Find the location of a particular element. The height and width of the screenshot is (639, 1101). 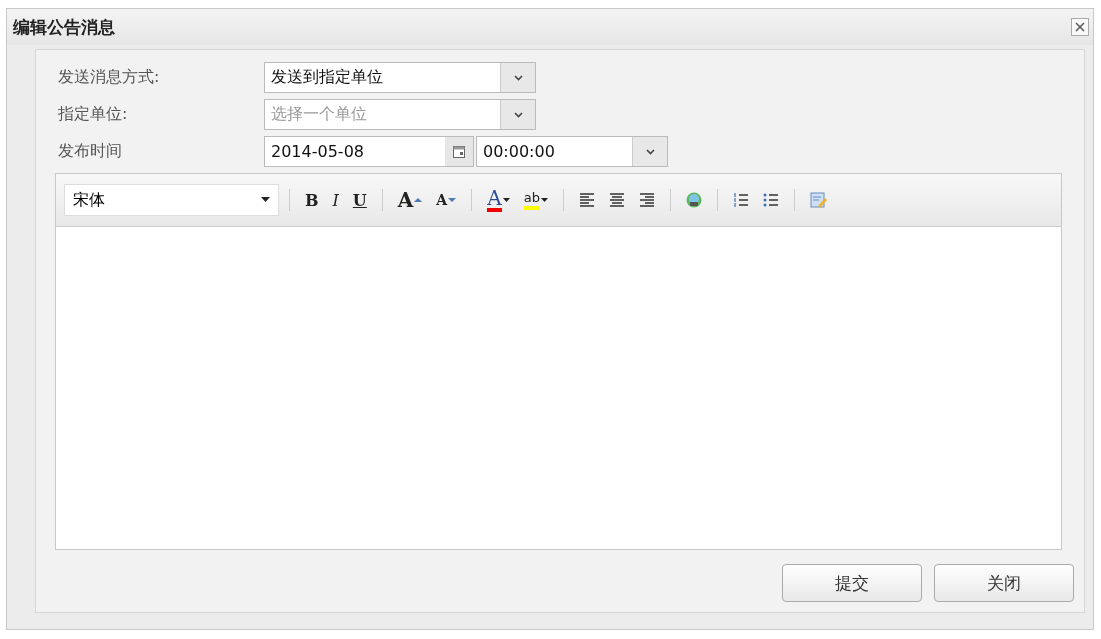

close-dialog-button: 关闭 is located at coordinates (1004, 583).